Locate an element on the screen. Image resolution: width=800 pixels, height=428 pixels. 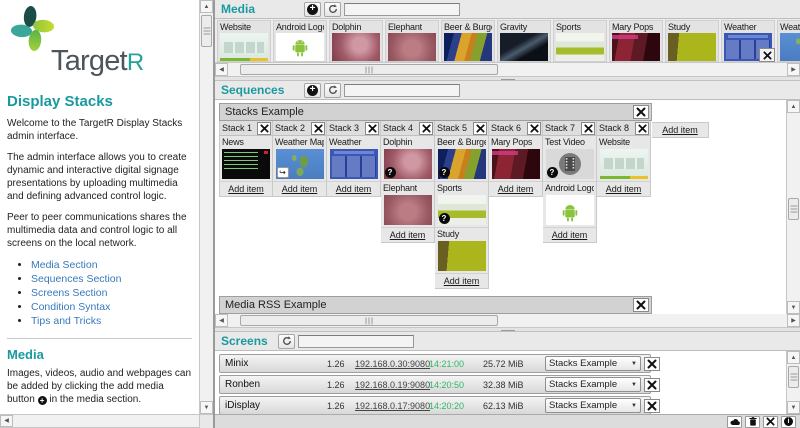
stack-item: Sports ? is located at coordinates (461, 205).